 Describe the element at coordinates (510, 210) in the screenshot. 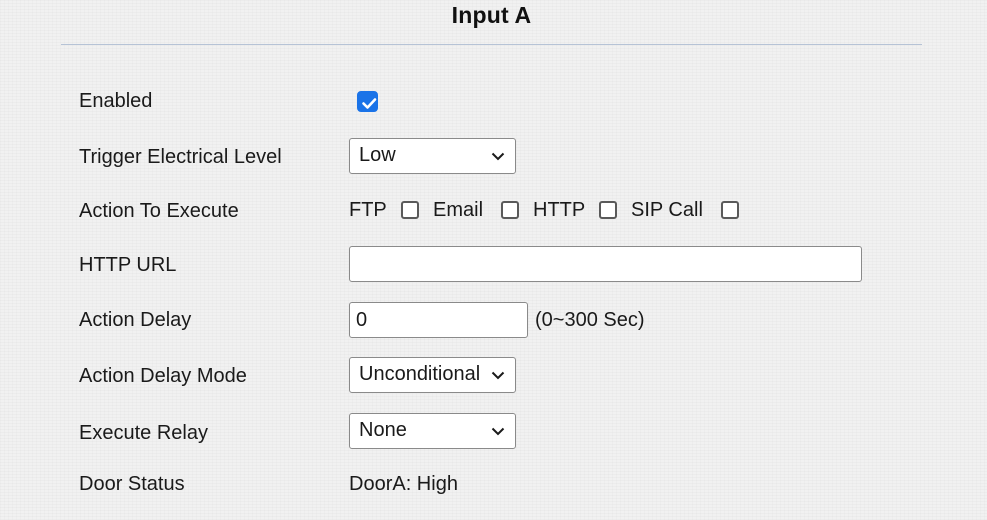

I see `action-email-checkbox` at that location.